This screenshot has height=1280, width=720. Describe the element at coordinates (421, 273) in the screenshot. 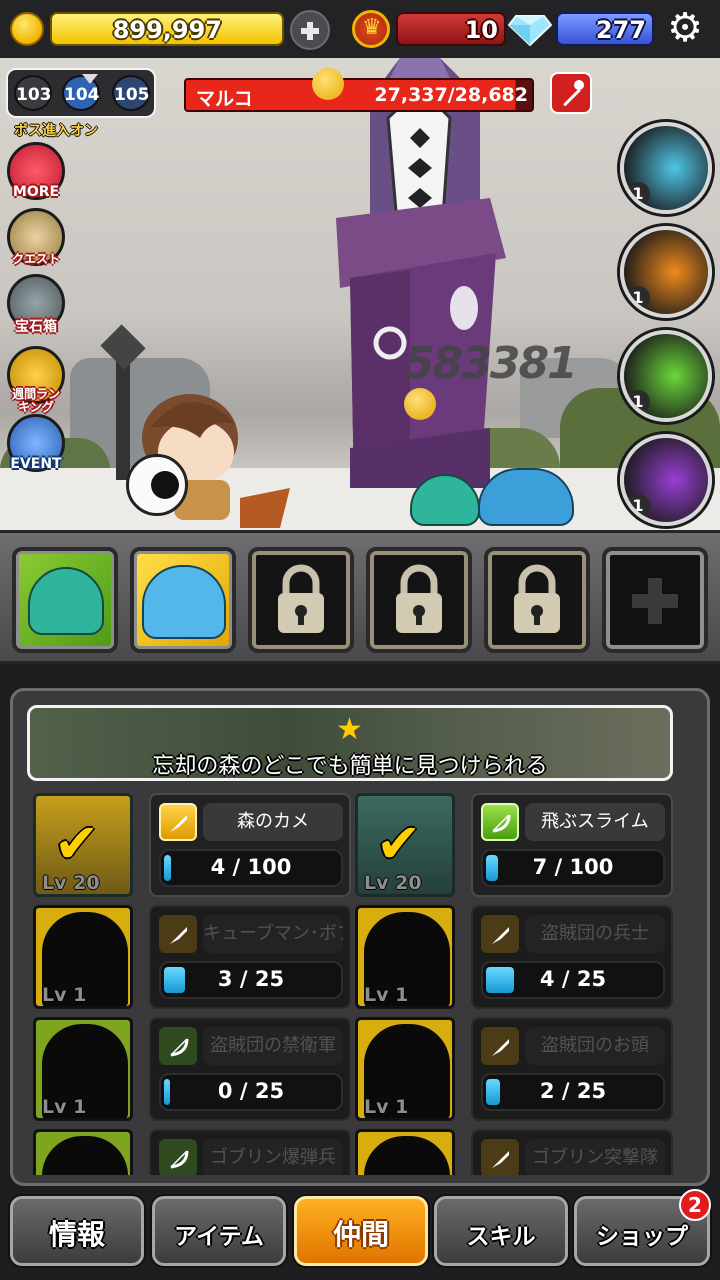

I see `tower-boss` at that location.